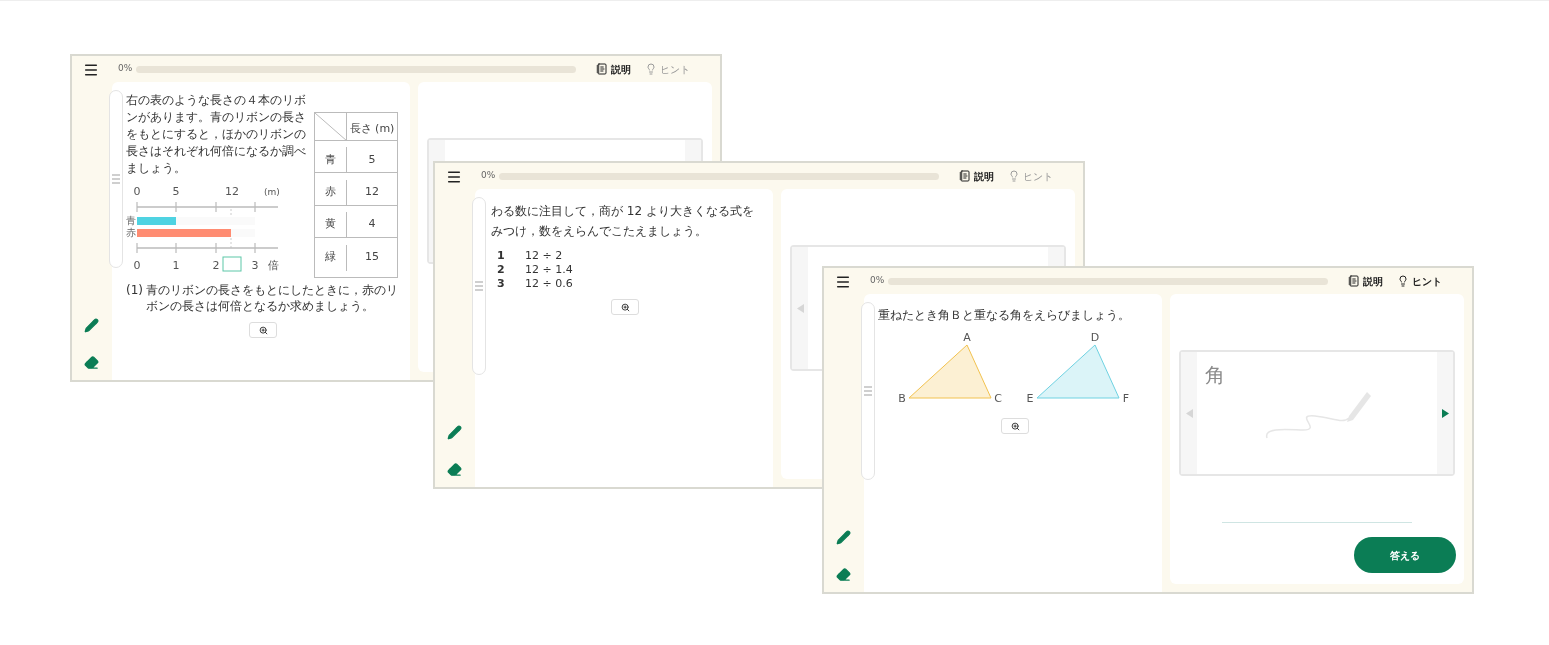 The image size is (1549, 645). I want to click on table-cell-text: 15, so click(372, 257).